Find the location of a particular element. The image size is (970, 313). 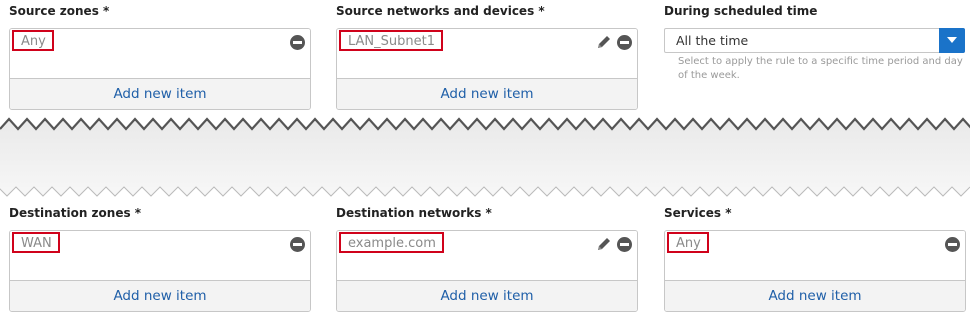

schedule-selected-value: All the time is located at coordinates (712, 40).